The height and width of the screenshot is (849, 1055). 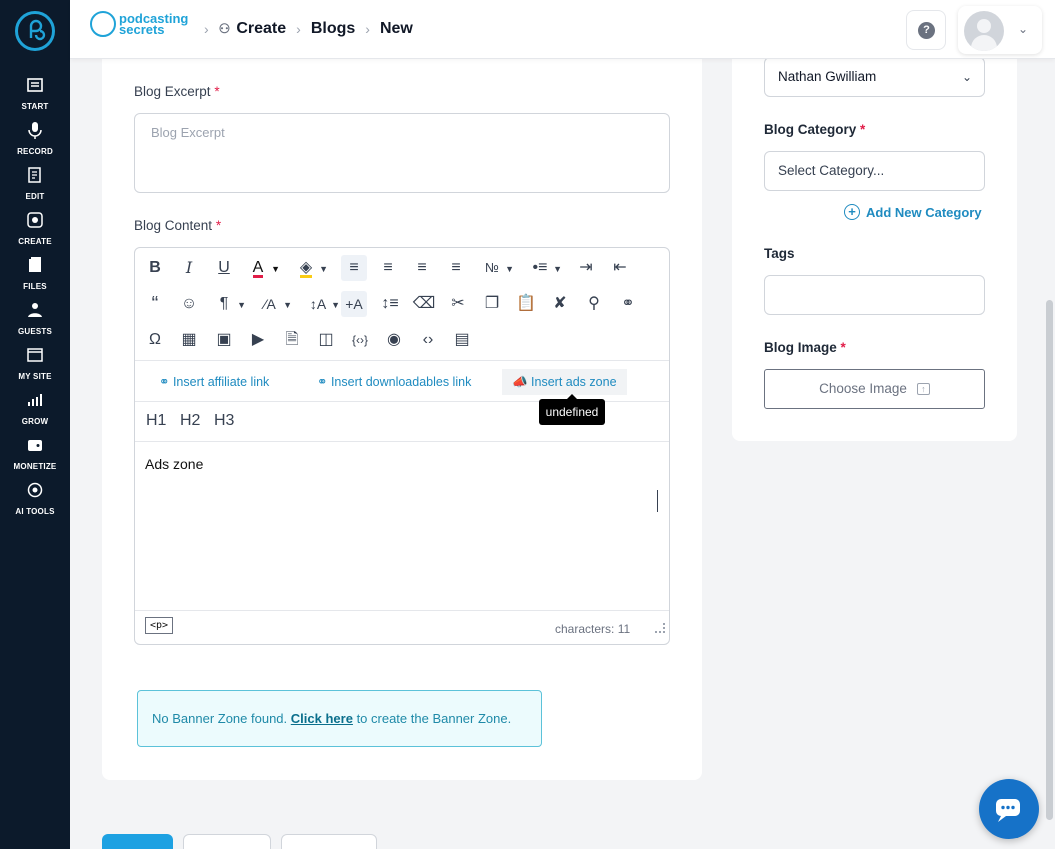 I want to click on table-icon: ▦, so click(x=189, y=340).